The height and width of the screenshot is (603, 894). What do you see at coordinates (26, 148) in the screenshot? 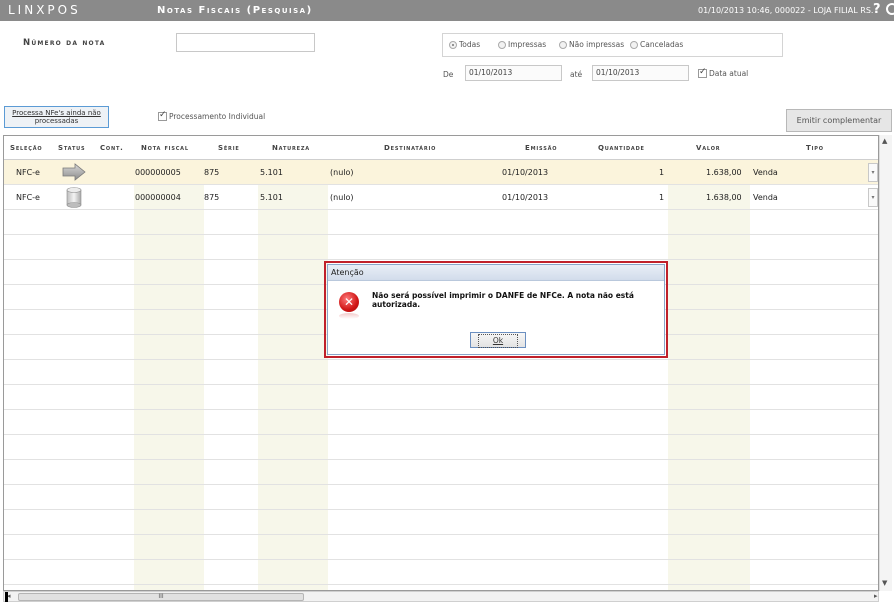
I see `col-header-selecao: Seleção` at bounding box center [26, 148].